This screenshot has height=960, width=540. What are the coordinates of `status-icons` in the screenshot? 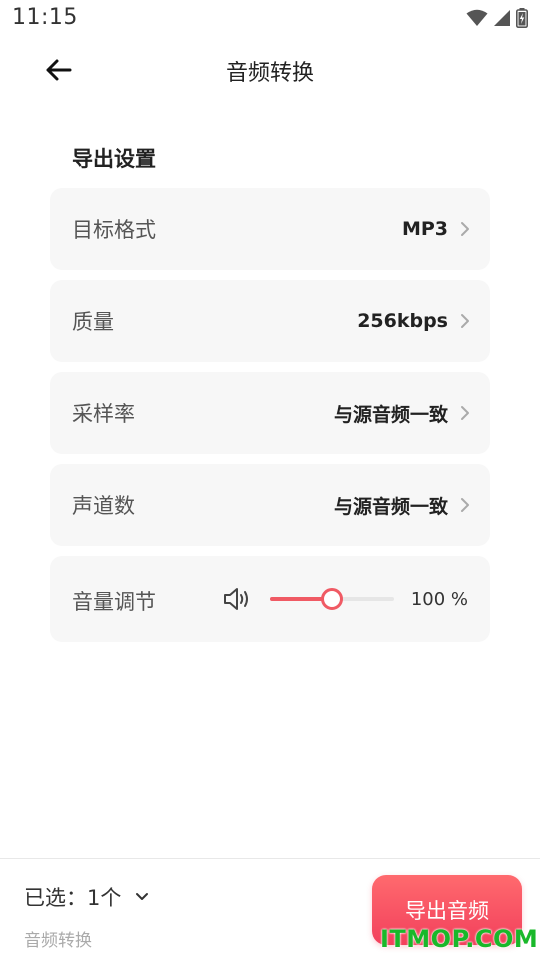 It's located at (497, 18).